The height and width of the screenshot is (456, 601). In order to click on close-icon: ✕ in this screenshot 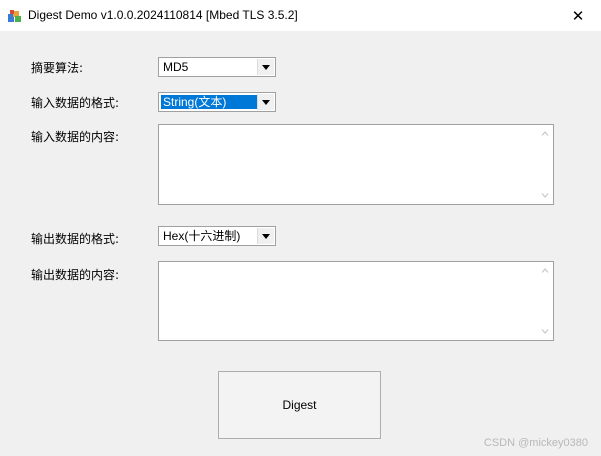, I will do `click(578, 15)`.